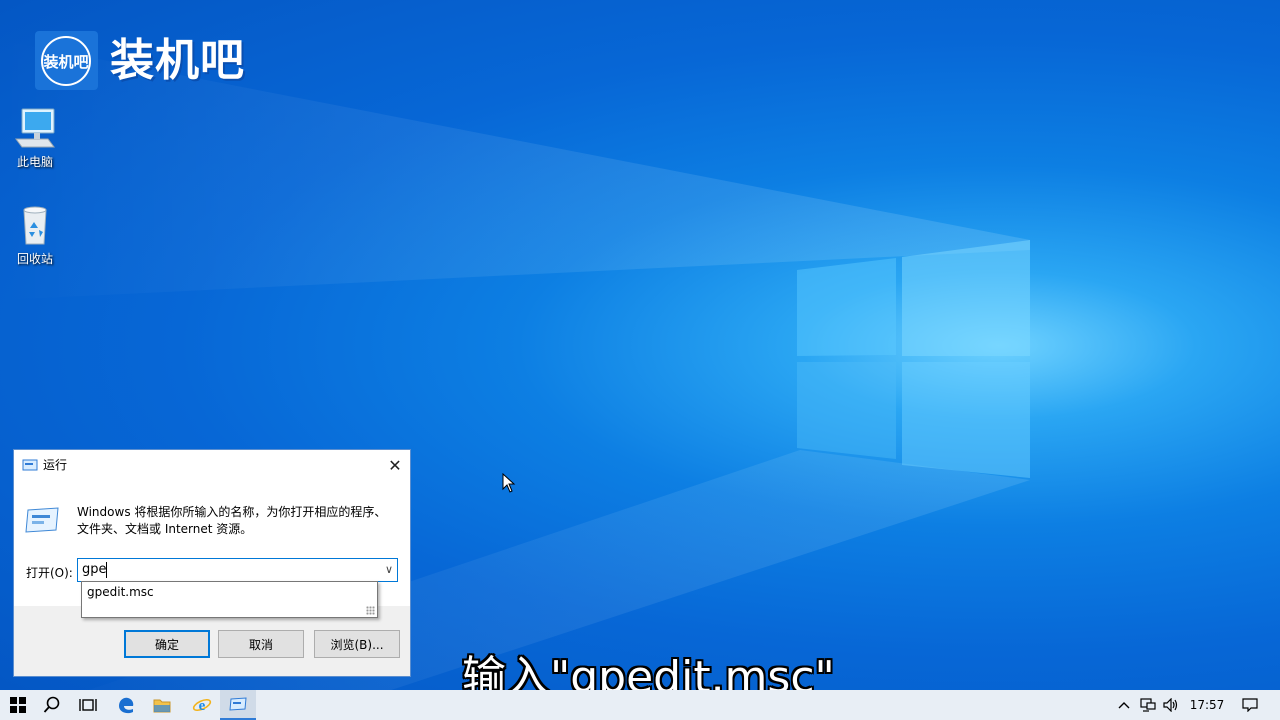 Image resolution: width=1280 pixels, height=720 pixels. I want to click on run-taskbar-button, so click(238, 705).